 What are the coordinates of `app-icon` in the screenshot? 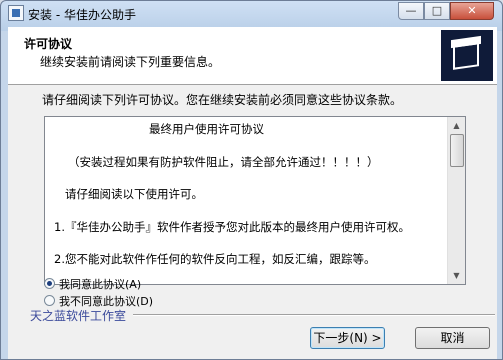 It's located at (16, 13).